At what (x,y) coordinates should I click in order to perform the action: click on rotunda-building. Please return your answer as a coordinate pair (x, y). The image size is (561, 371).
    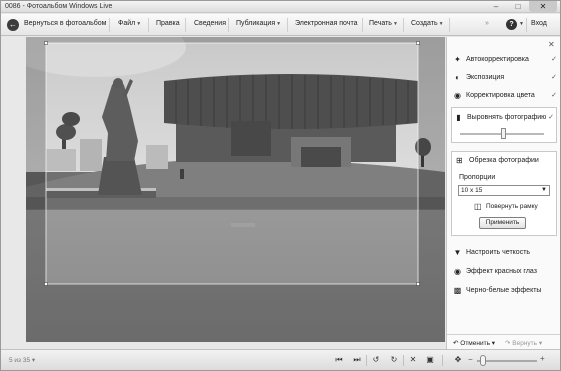
    Looking at the image, I should click on (291, 120).